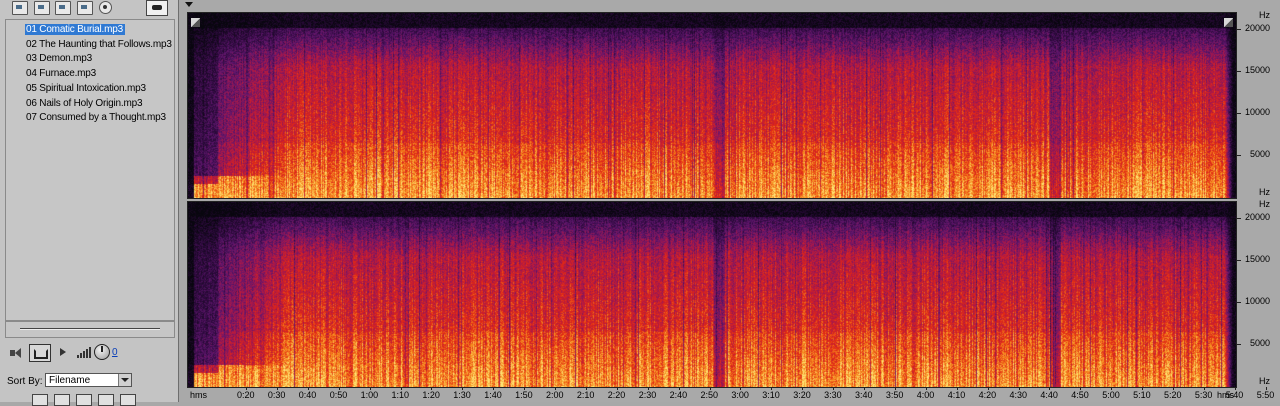 The image size is (1280, 406). Describe the element at coordinates (956, 395) in the screenshot. I see `time-tick-label: 4:10` at that location.